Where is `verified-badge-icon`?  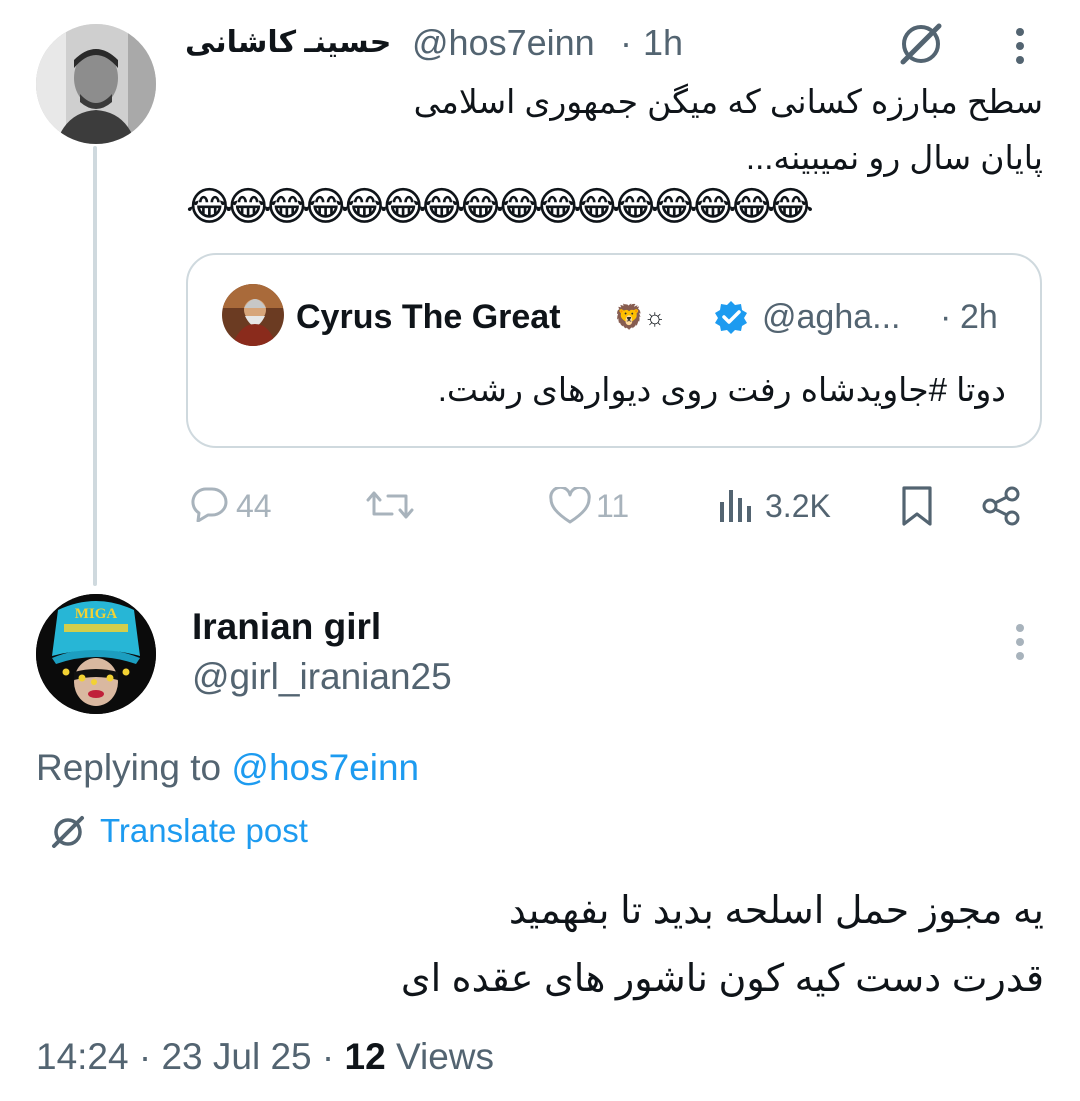 verified-badge-icon is located at coordinates (731, 317).